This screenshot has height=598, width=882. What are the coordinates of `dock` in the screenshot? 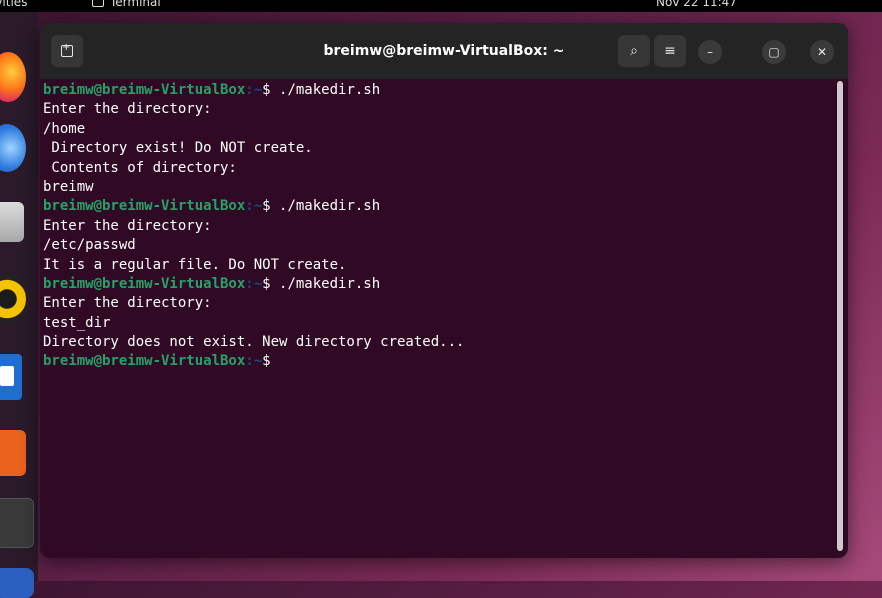 It's located at (19, 305).